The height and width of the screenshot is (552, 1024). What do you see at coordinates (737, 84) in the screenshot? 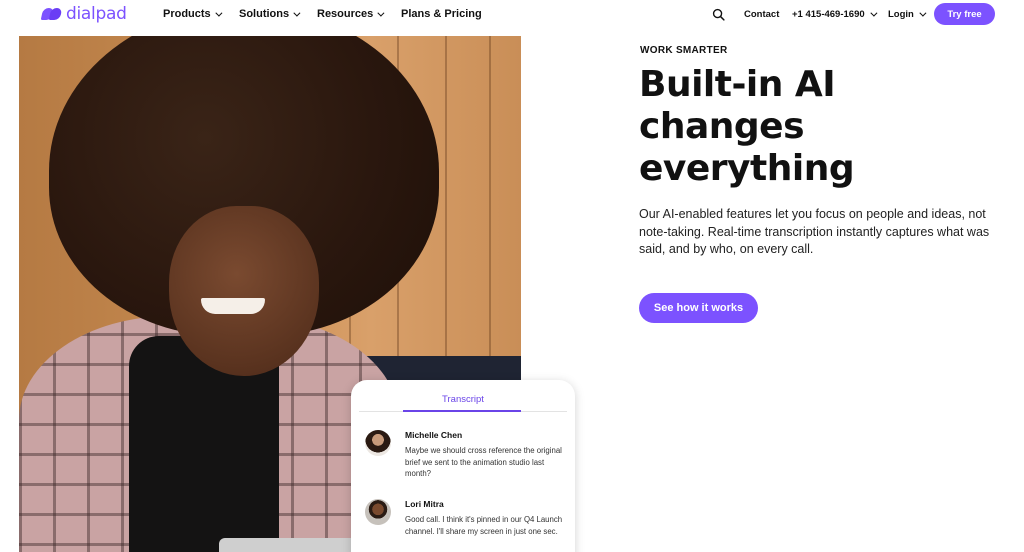
I see `headline-line: Built-in AI` at bounding box center [737, 84].